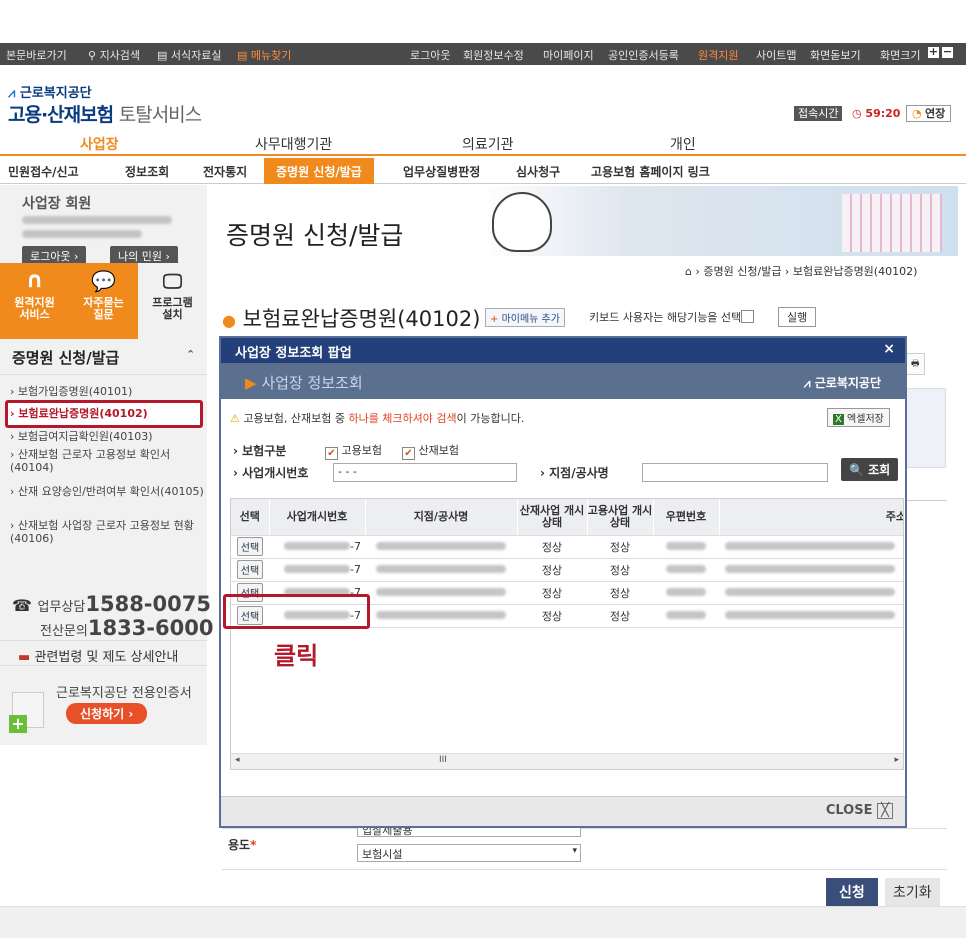  I want to click on page-banner: 증명원 신청/발급, so click(590, 221).